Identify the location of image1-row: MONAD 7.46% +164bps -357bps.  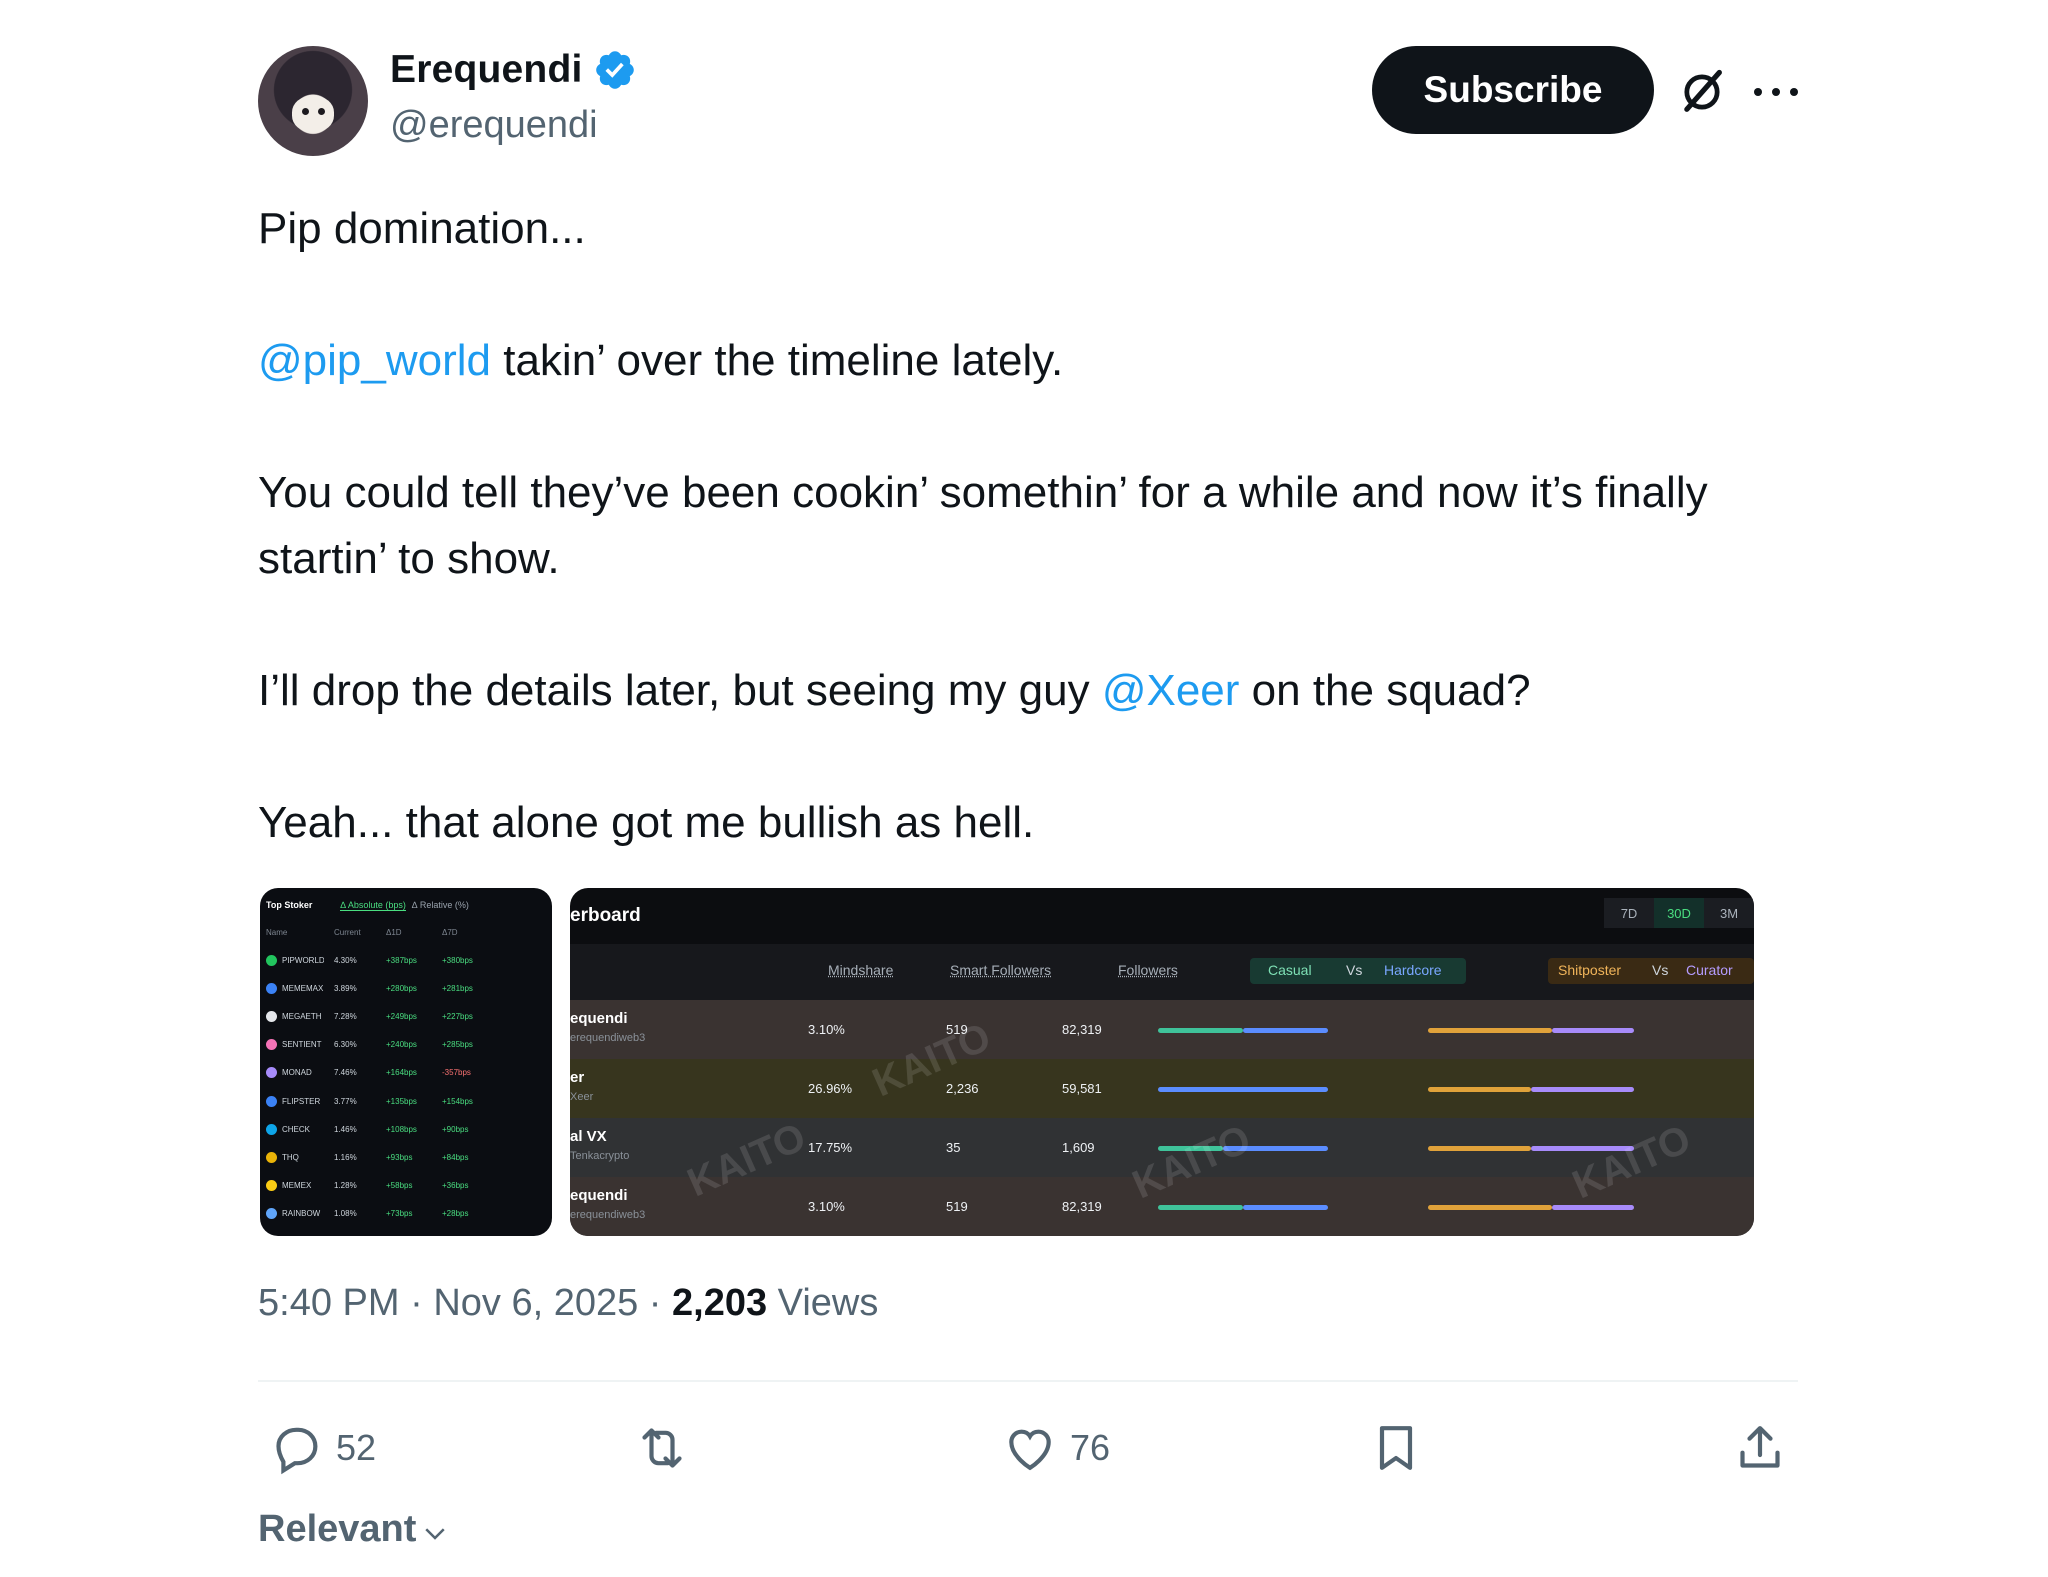
(406, 1073).